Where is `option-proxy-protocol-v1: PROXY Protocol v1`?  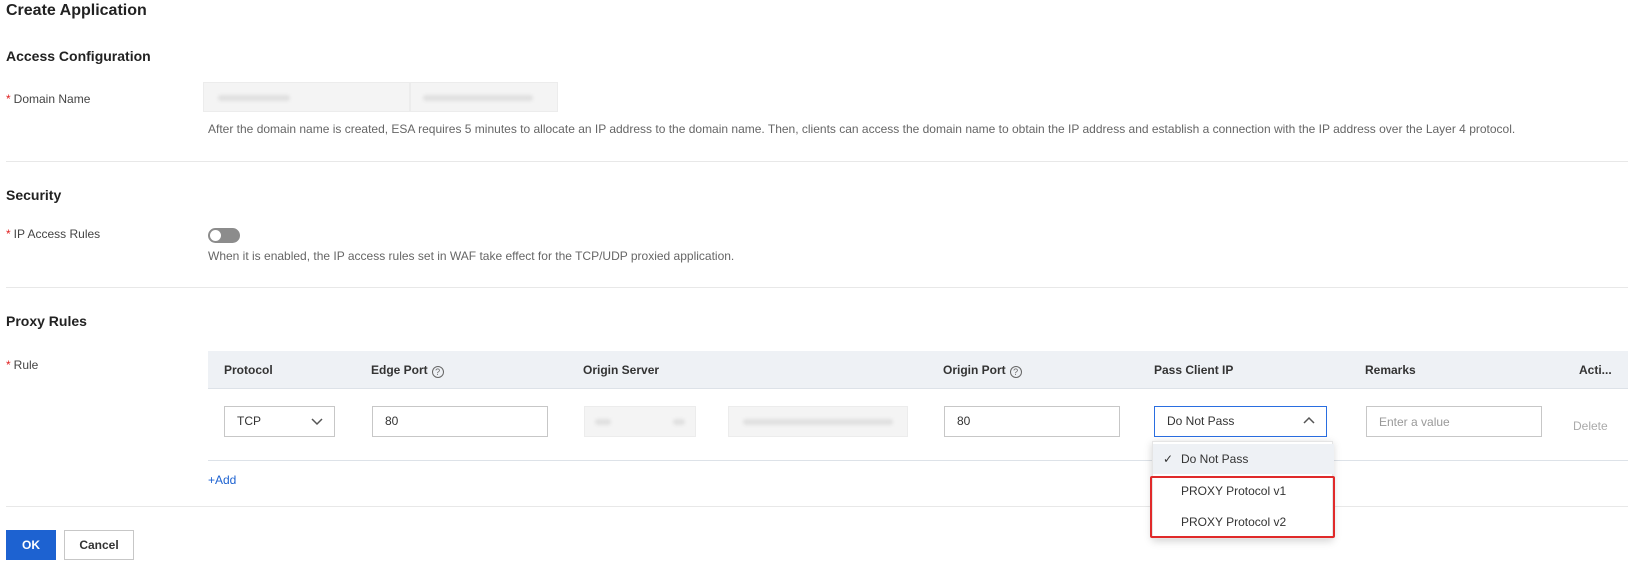 option-proxy-protocol-v1: PROXY Protocol v1 is located at coordinates (1243, 491).